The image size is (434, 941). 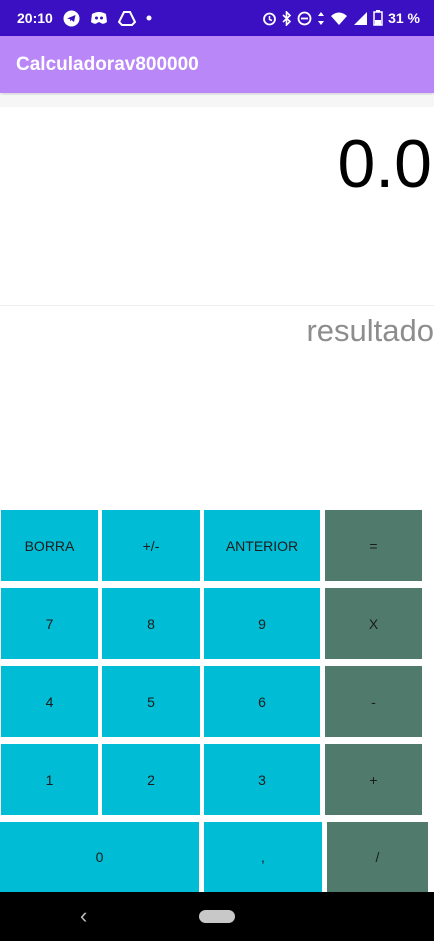 What do you see at coordinates (321, 18) in the screenshot?
I see `data-arrows-icon` at bounding box center [321, 18].